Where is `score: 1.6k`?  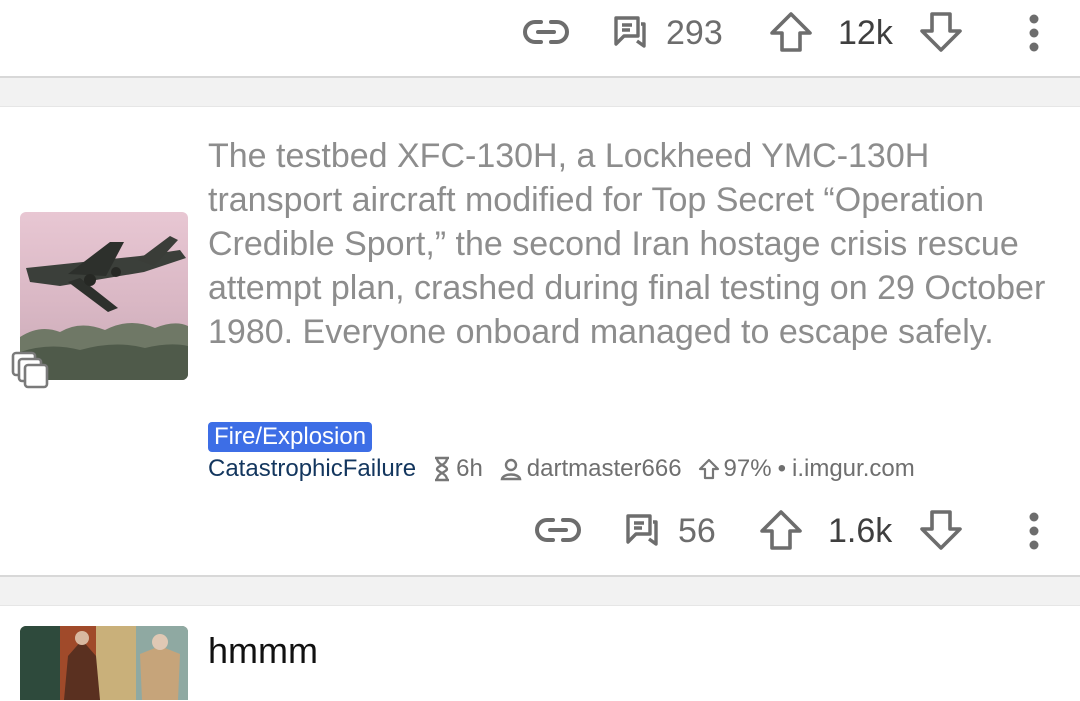
score: 1.6k is located at coordinates (860, 531).